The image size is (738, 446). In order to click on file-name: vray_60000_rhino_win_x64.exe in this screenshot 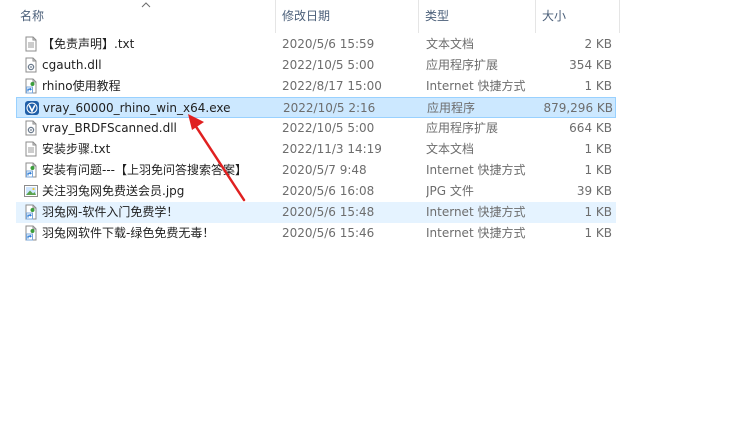, I will do `click(137, 108)`.